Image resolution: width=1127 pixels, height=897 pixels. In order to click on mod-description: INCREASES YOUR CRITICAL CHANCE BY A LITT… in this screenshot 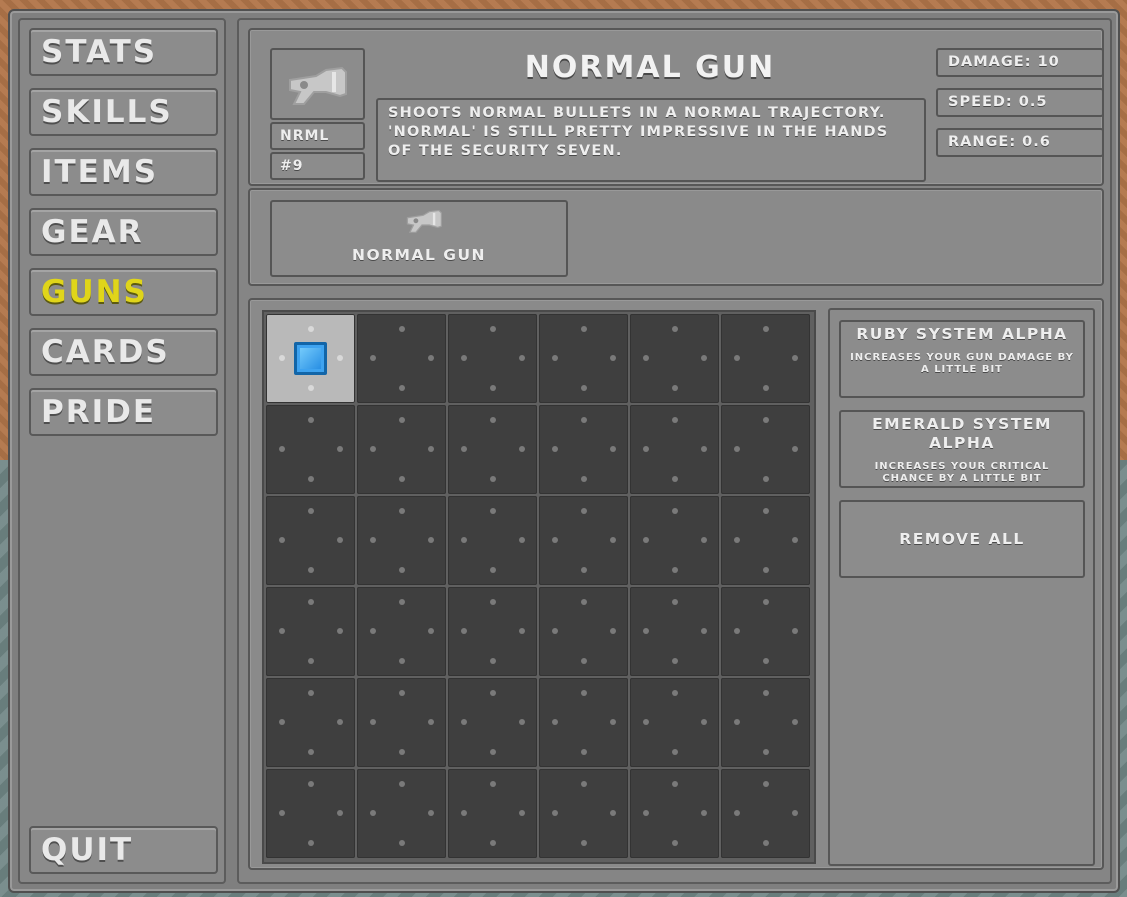, I will do `click(962, 472)`.